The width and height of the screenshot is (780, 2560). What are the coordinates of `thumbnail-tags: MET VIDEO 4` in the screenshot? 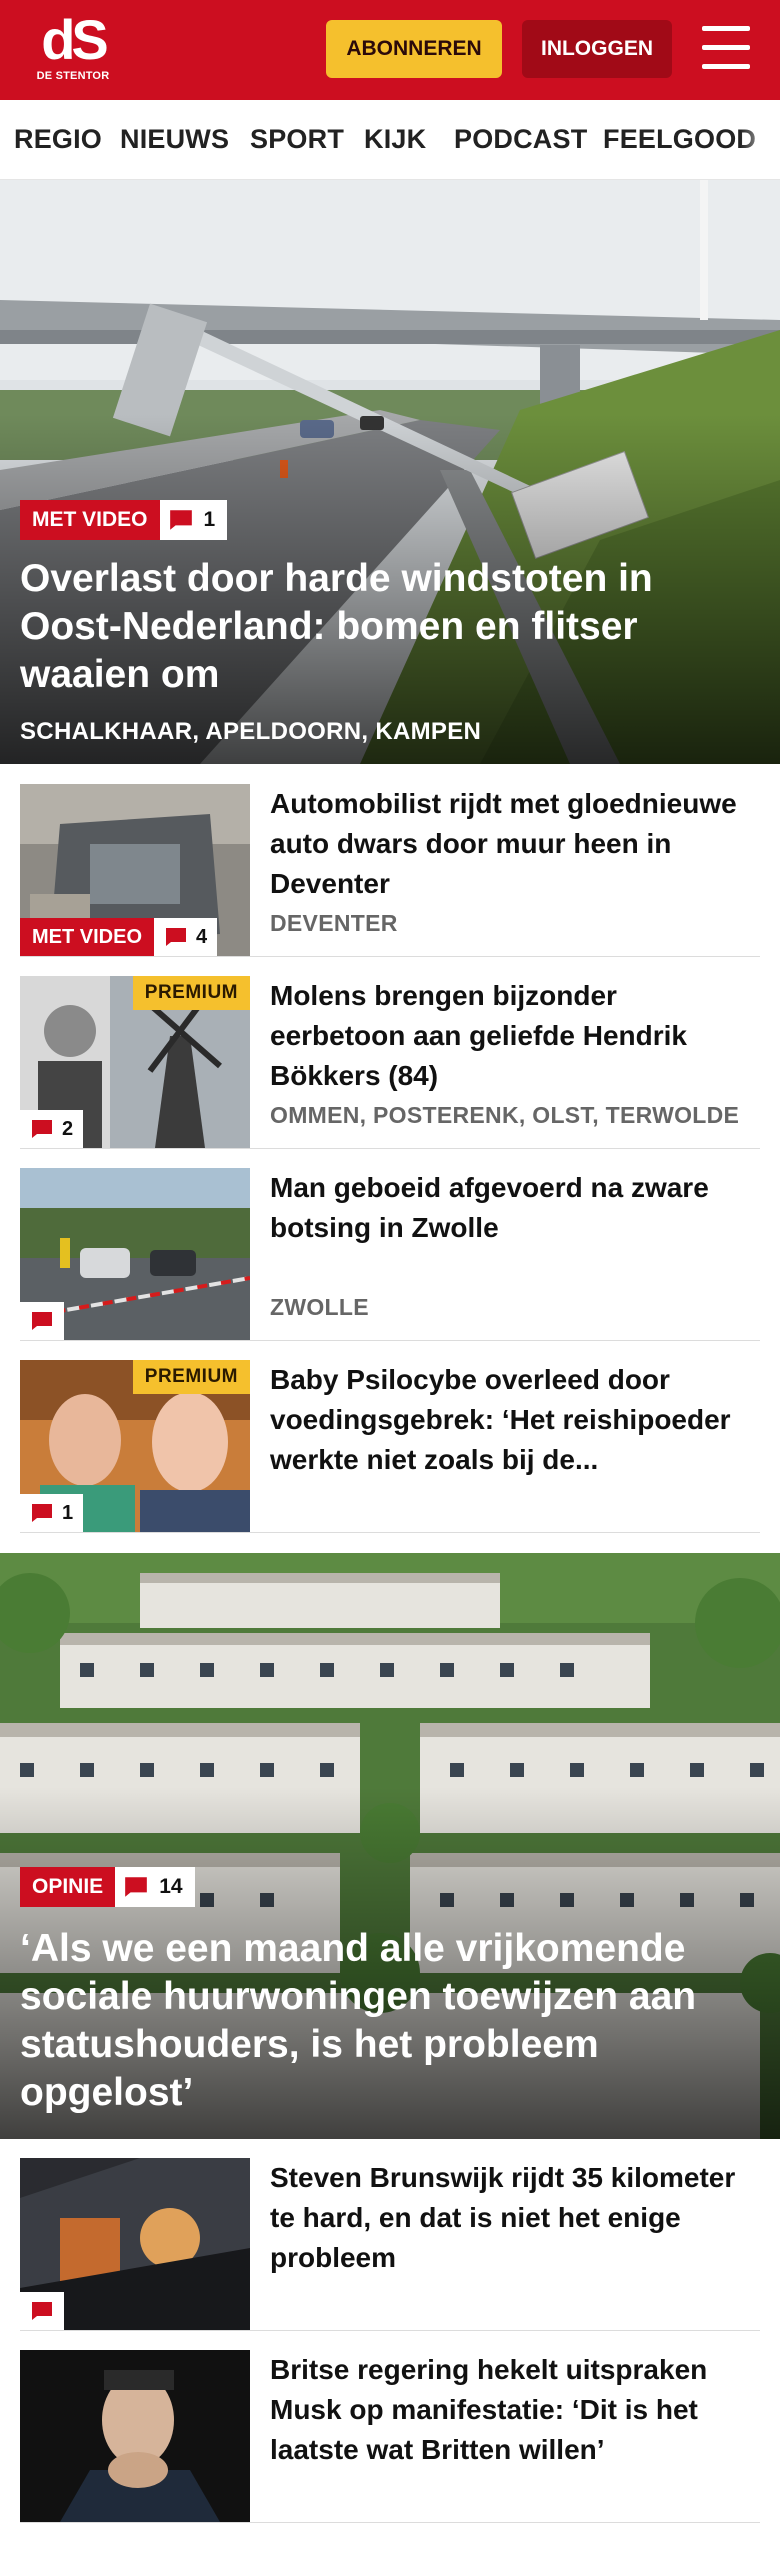 It's located at (119, 937).